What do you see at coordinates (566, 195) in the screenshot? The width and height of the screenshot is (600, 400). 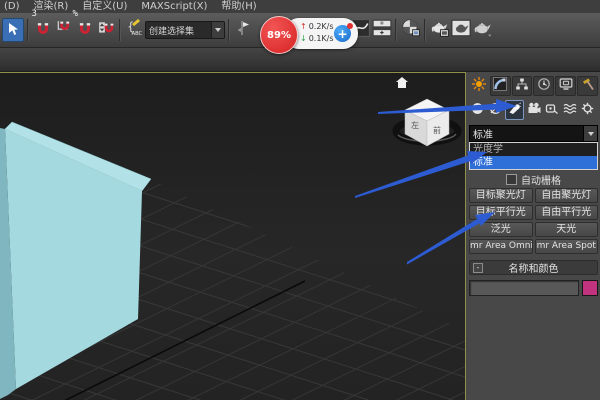 I see `free-spot-button: 自由聚光灯` at bounding box center [566, 195].